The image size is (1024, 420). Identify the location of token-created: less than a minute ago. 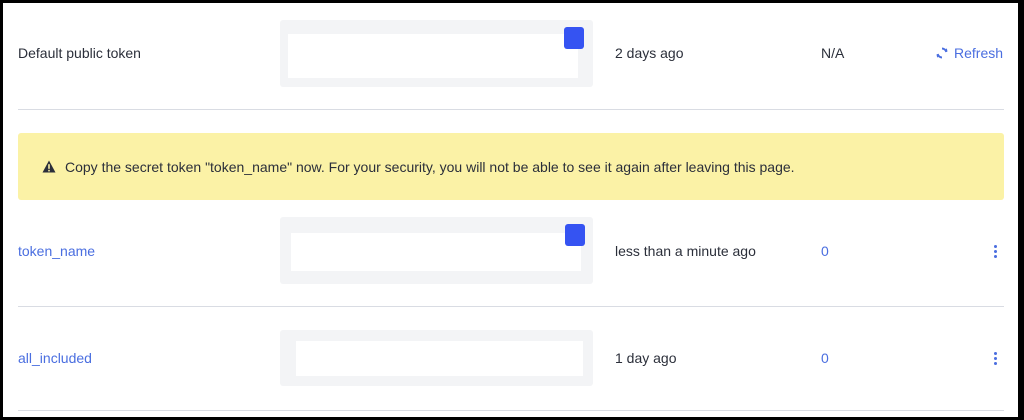
(685, 251).